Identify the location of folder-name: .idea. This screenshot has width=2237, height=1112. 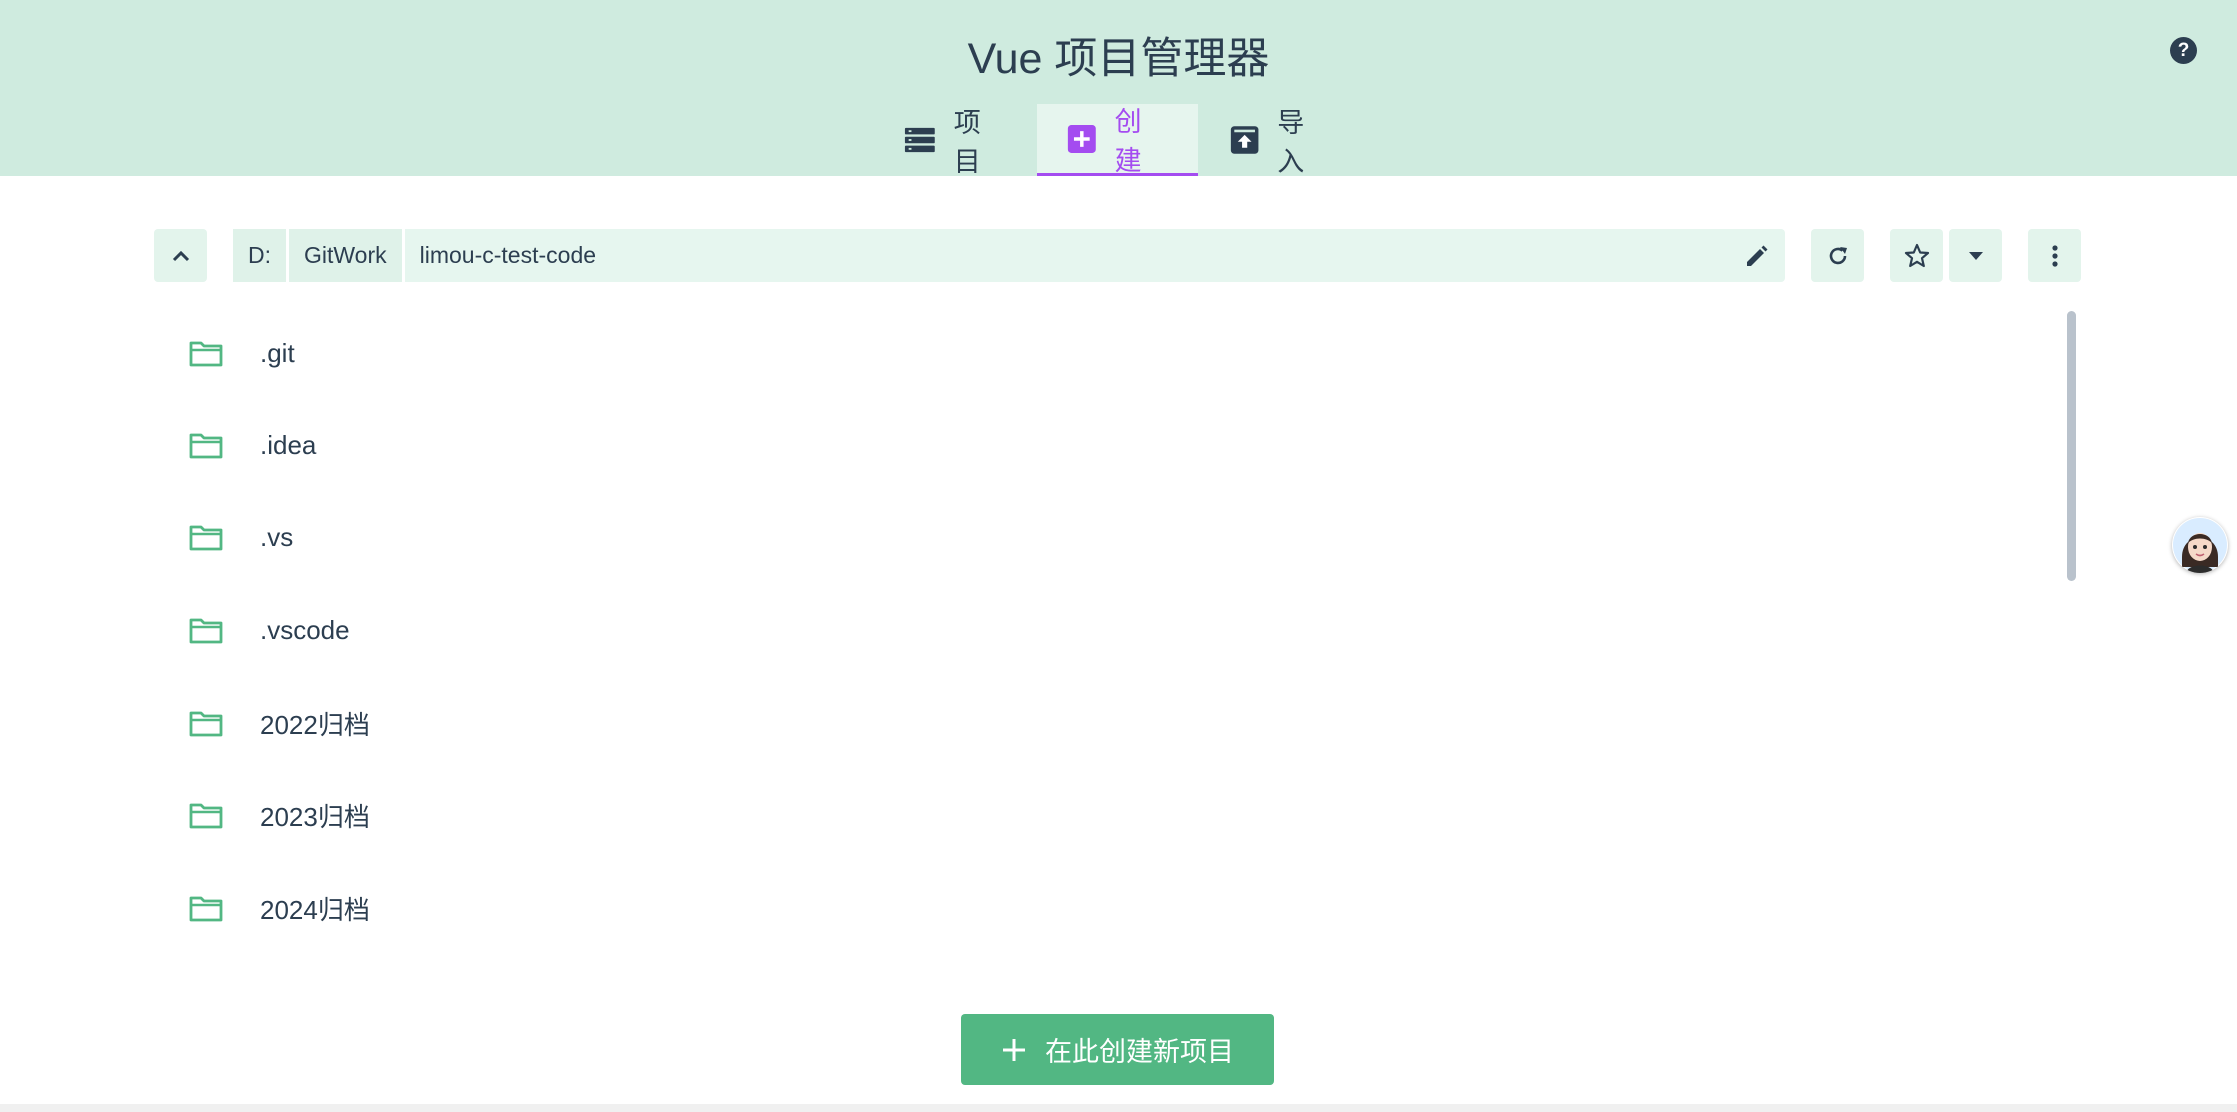
(288, 444).